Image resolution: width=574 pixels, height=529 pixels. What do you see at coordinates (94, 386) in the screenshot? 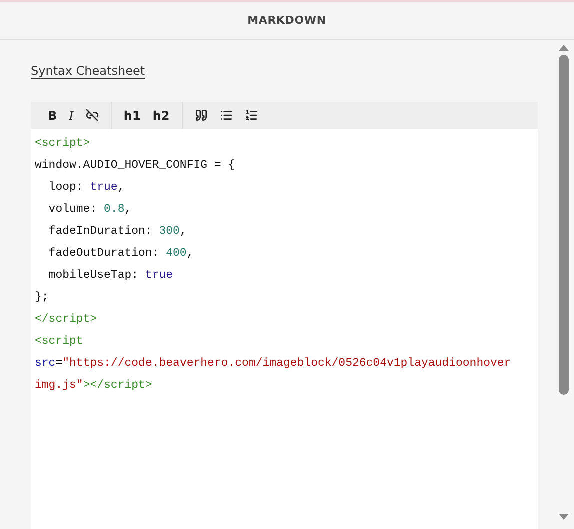
I see `code-line: img.js"></script>` at bounding box center [94, 386].